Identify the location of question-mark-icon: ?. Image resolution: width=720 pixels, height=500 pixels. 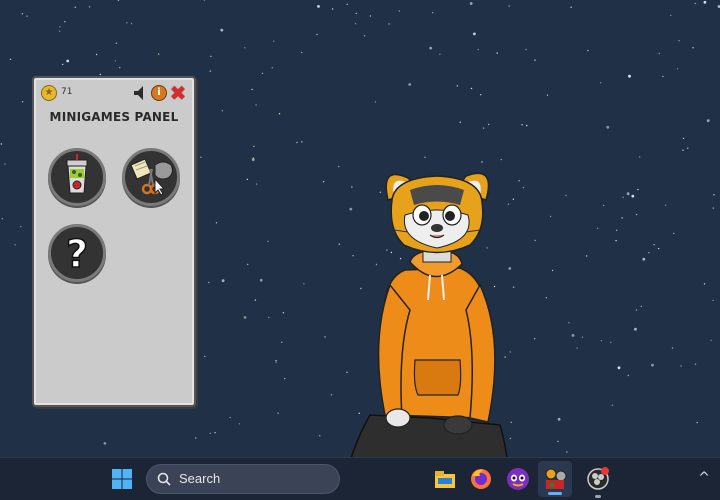
(77, 254).